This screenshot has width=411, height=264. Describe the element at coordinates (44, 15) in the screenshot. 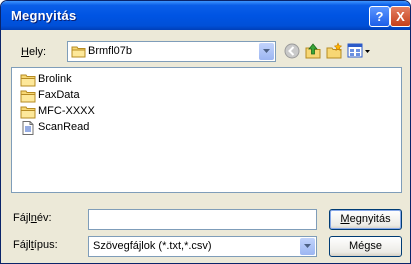

I see `window-title: Megnyitás` at that location.